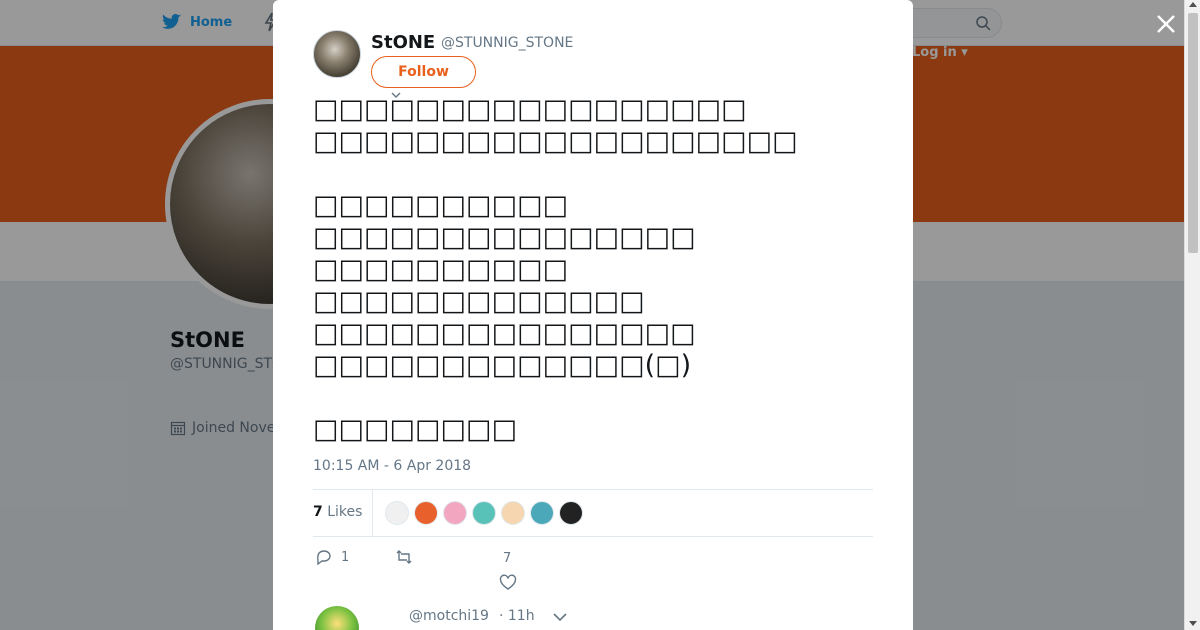  Describe the element at coordinates (345, 512) in the screenshot. I see `likes-label: Likes` at that location.